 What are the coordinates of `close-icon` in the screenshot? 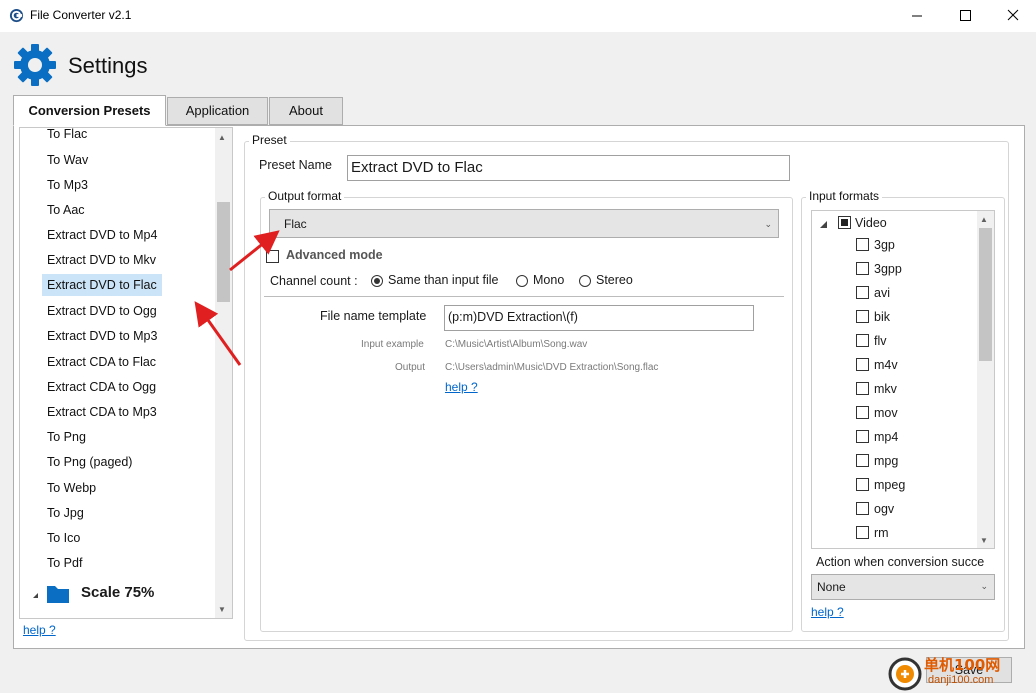 It's located at (1013, 15).